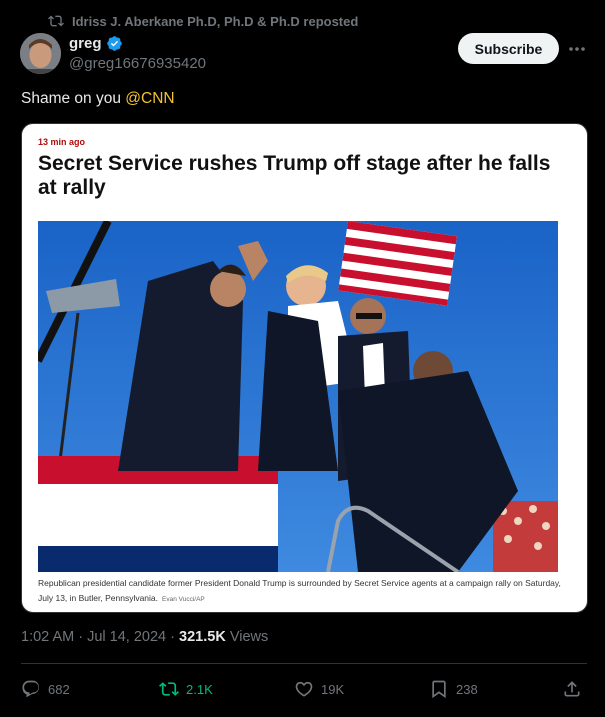  I want to click on subscribe-button: Subscribe, so click(508, 48).